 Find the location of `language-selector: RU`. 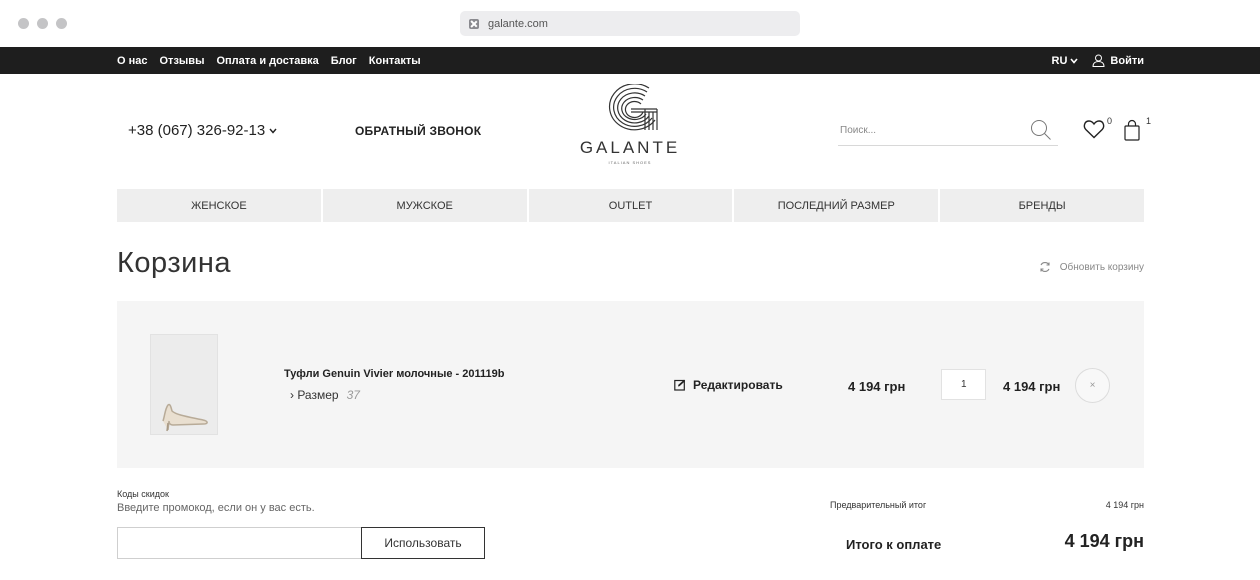

language-selector: RU is located at coordinates (1065, 61).